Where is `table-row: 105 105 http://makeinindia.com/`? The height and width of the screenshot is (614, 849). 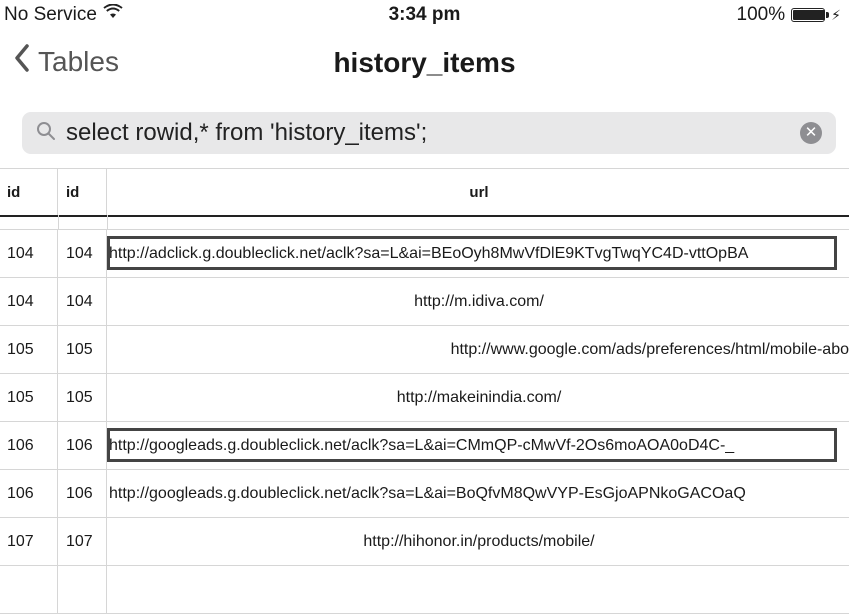
table-row: 105 105 http://makeinindia.com/ is located at coordinates (424, 398).